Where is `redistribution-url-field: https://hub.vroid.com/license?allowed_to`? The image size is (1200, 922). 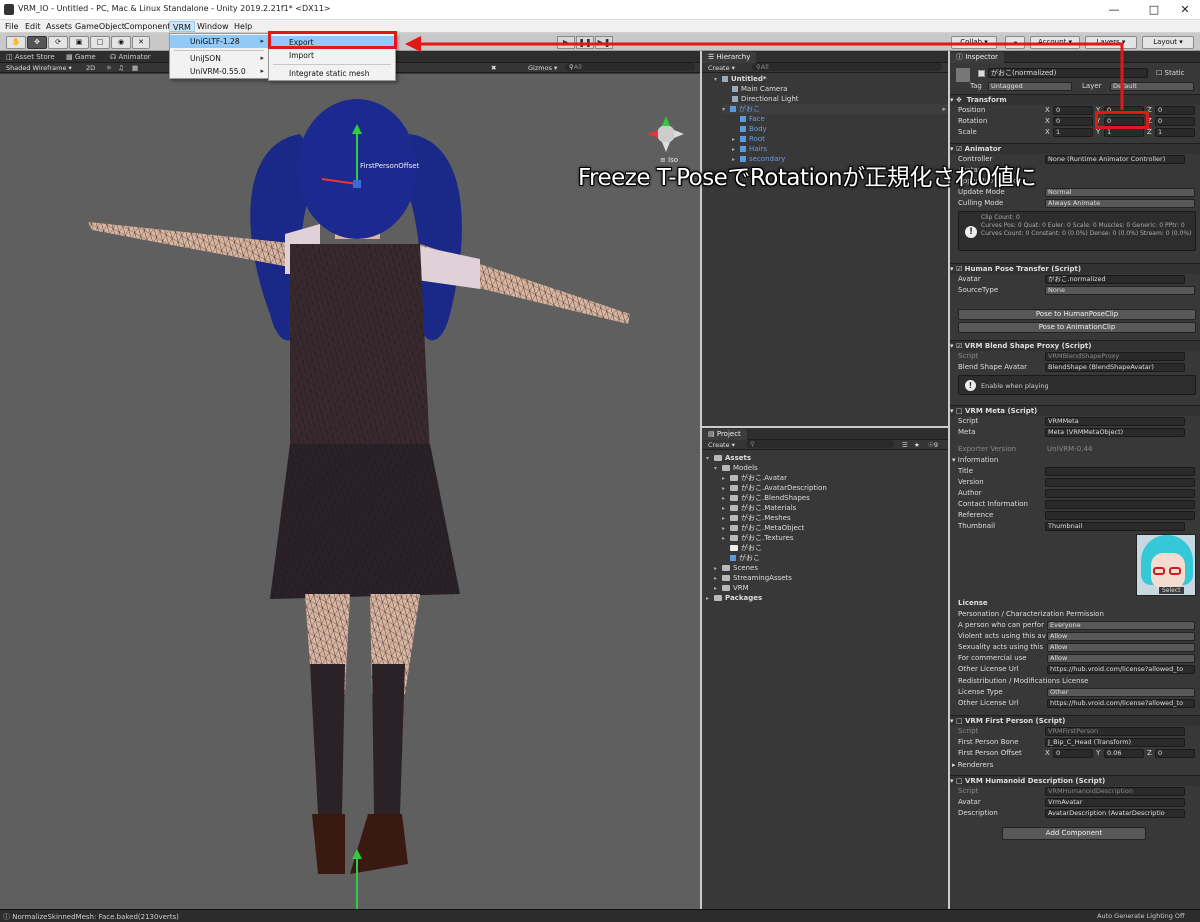 redistribution-url-field: https://hub.vroid.com/license?allowed_to is located at coordinates (1121, 703).